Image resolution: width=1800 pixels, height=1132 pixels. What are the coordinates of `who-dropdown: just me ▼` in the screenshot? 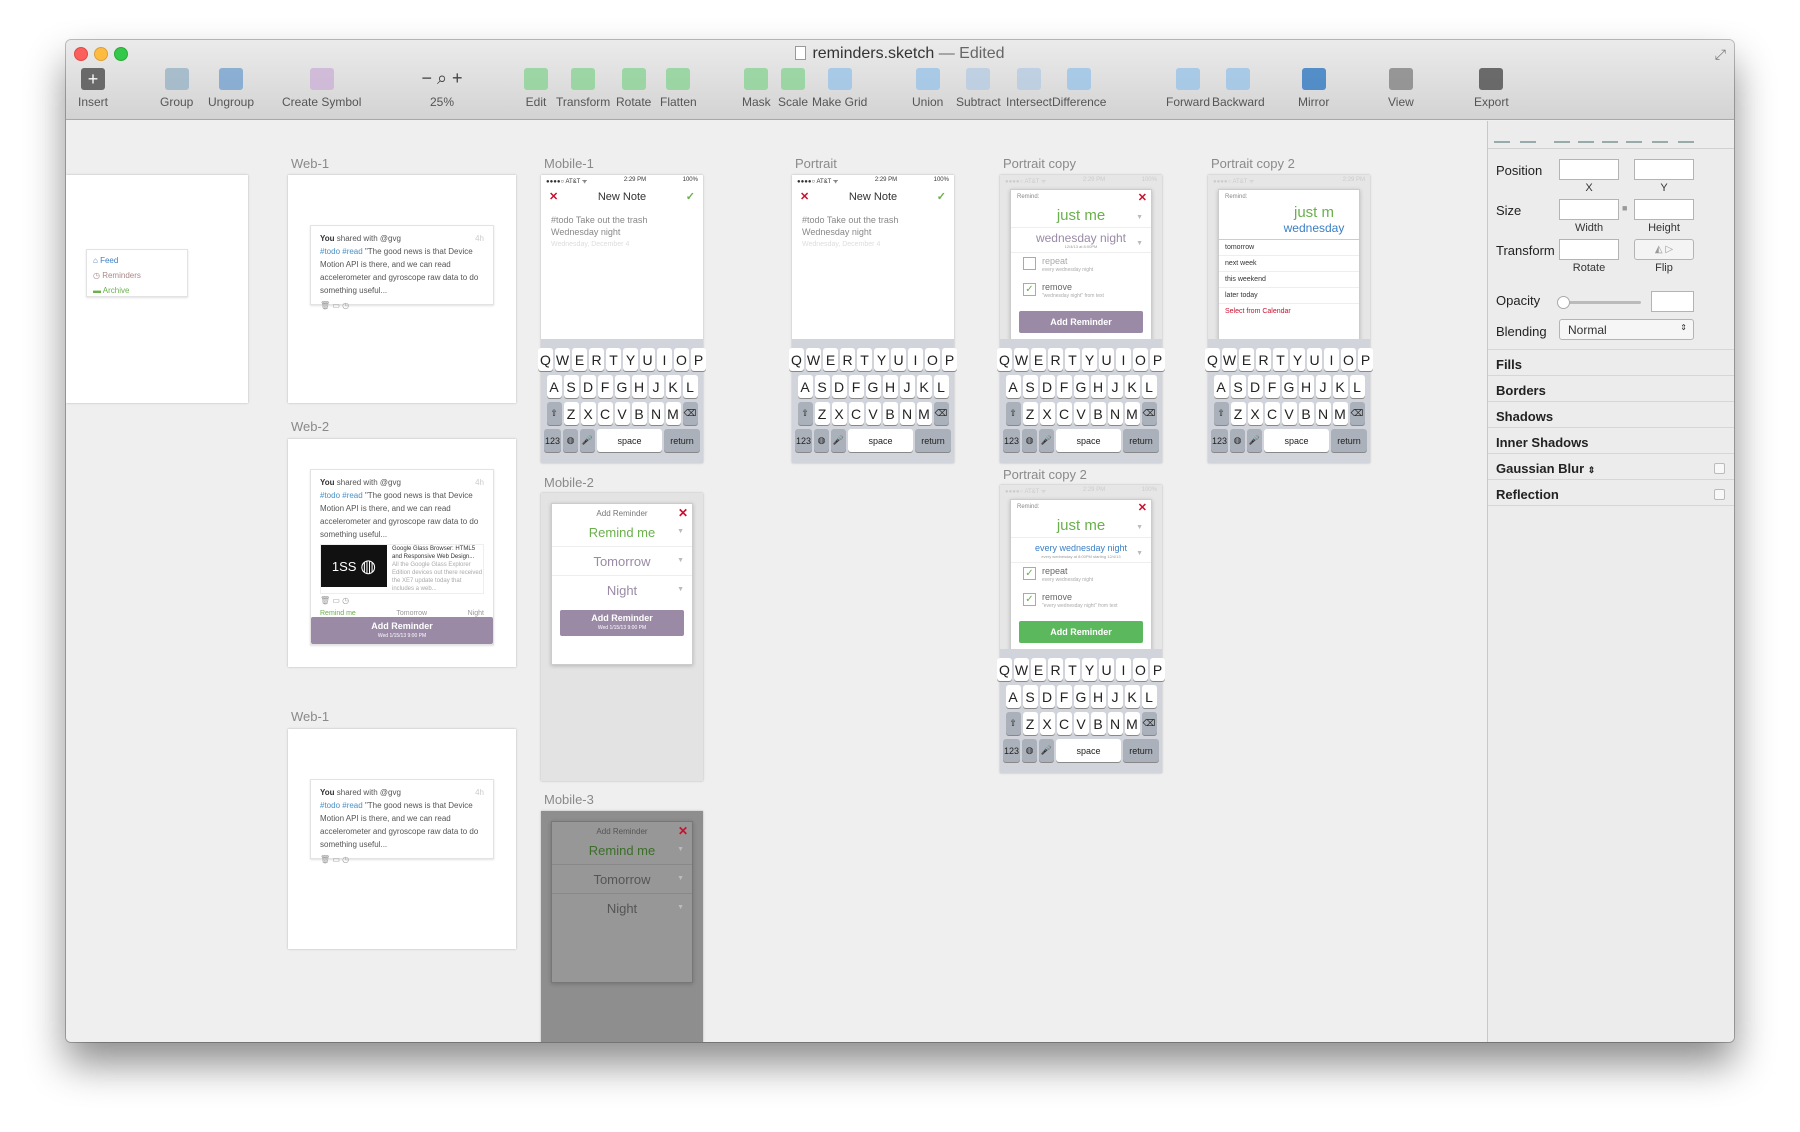 It's located at (1081, 526).